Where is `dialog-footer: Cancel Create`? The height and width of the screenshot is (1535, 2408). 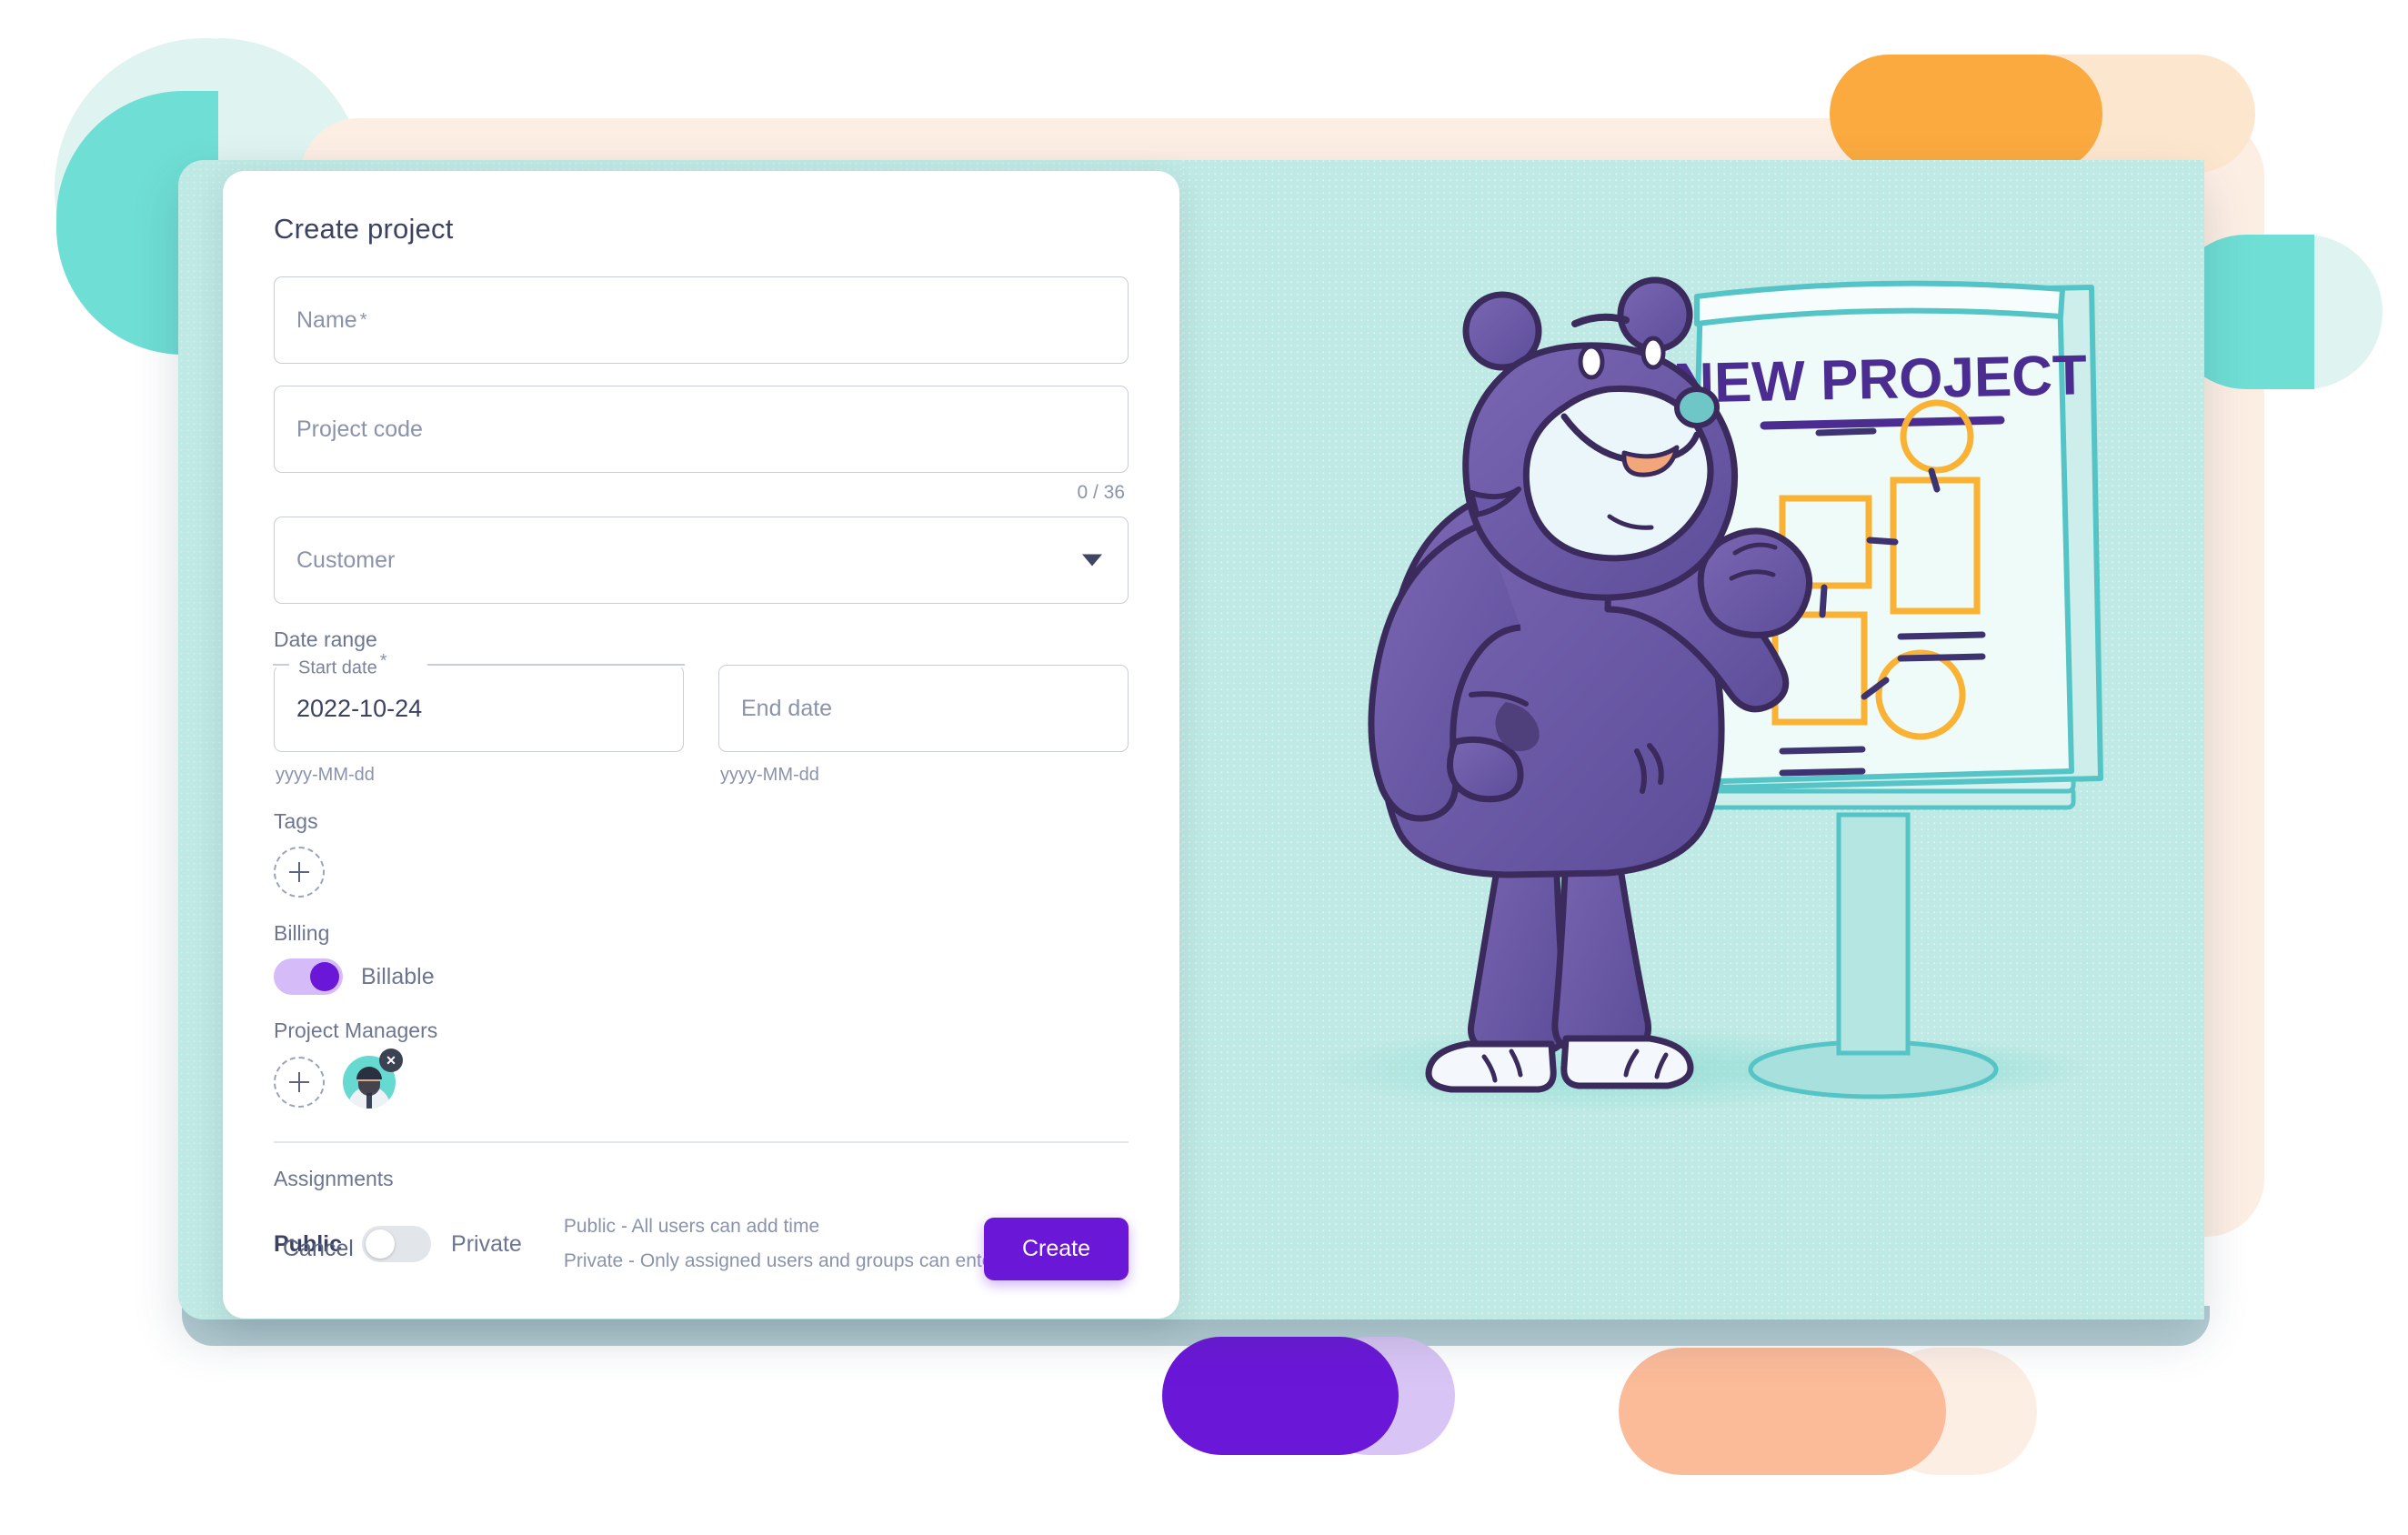
dialog-footer: Cancel Create is located at coordinates (701, 1249).